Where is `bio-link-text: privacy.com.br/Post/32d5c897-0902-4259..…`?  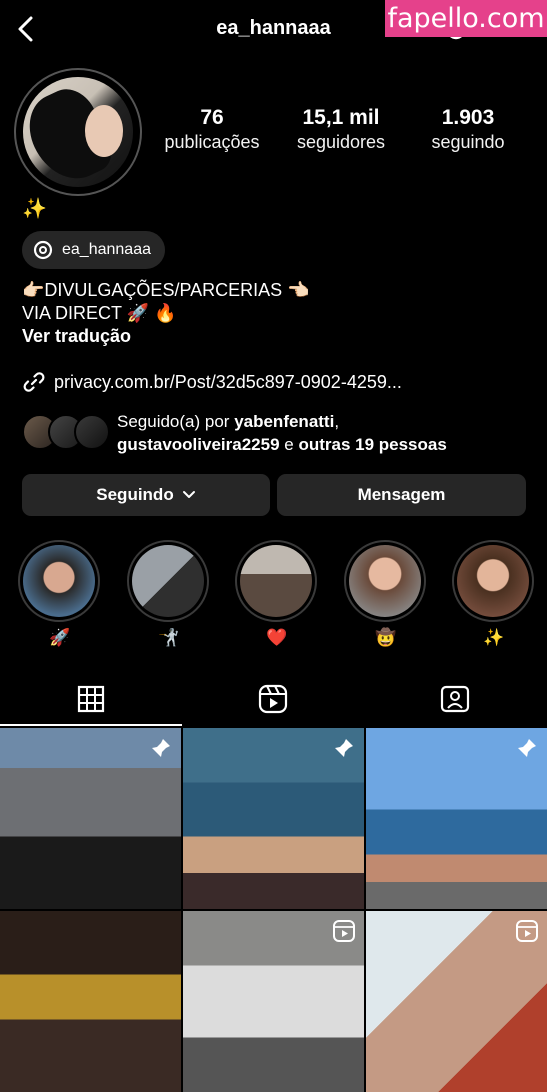 bio-link-text: privacy.com.br/Post/32d5c897-0902-4259..… is located at coordinates (228, 381).